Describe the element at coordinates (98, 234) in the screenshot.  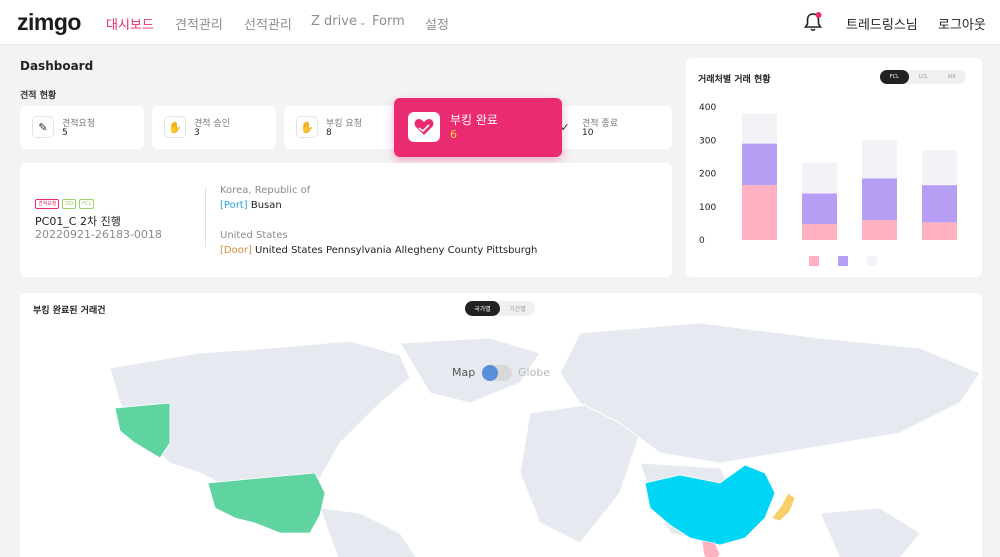
I see `shipment-code: 20220921-26183-0018` at that location.